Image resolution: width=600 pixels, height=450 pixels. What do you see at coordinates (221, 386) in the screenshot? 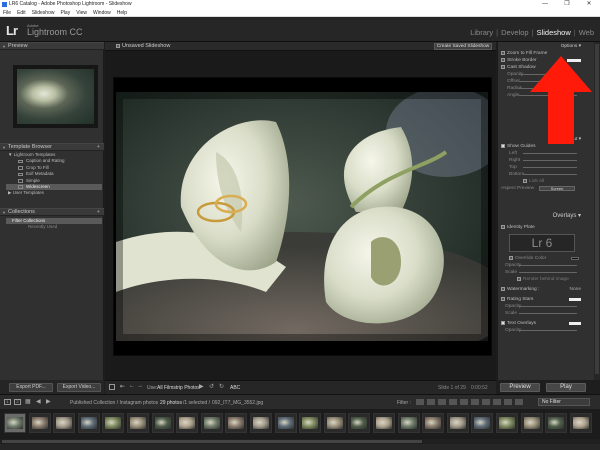
I see `rotate-right-icon: ↻` at bounding box center [221, 386].